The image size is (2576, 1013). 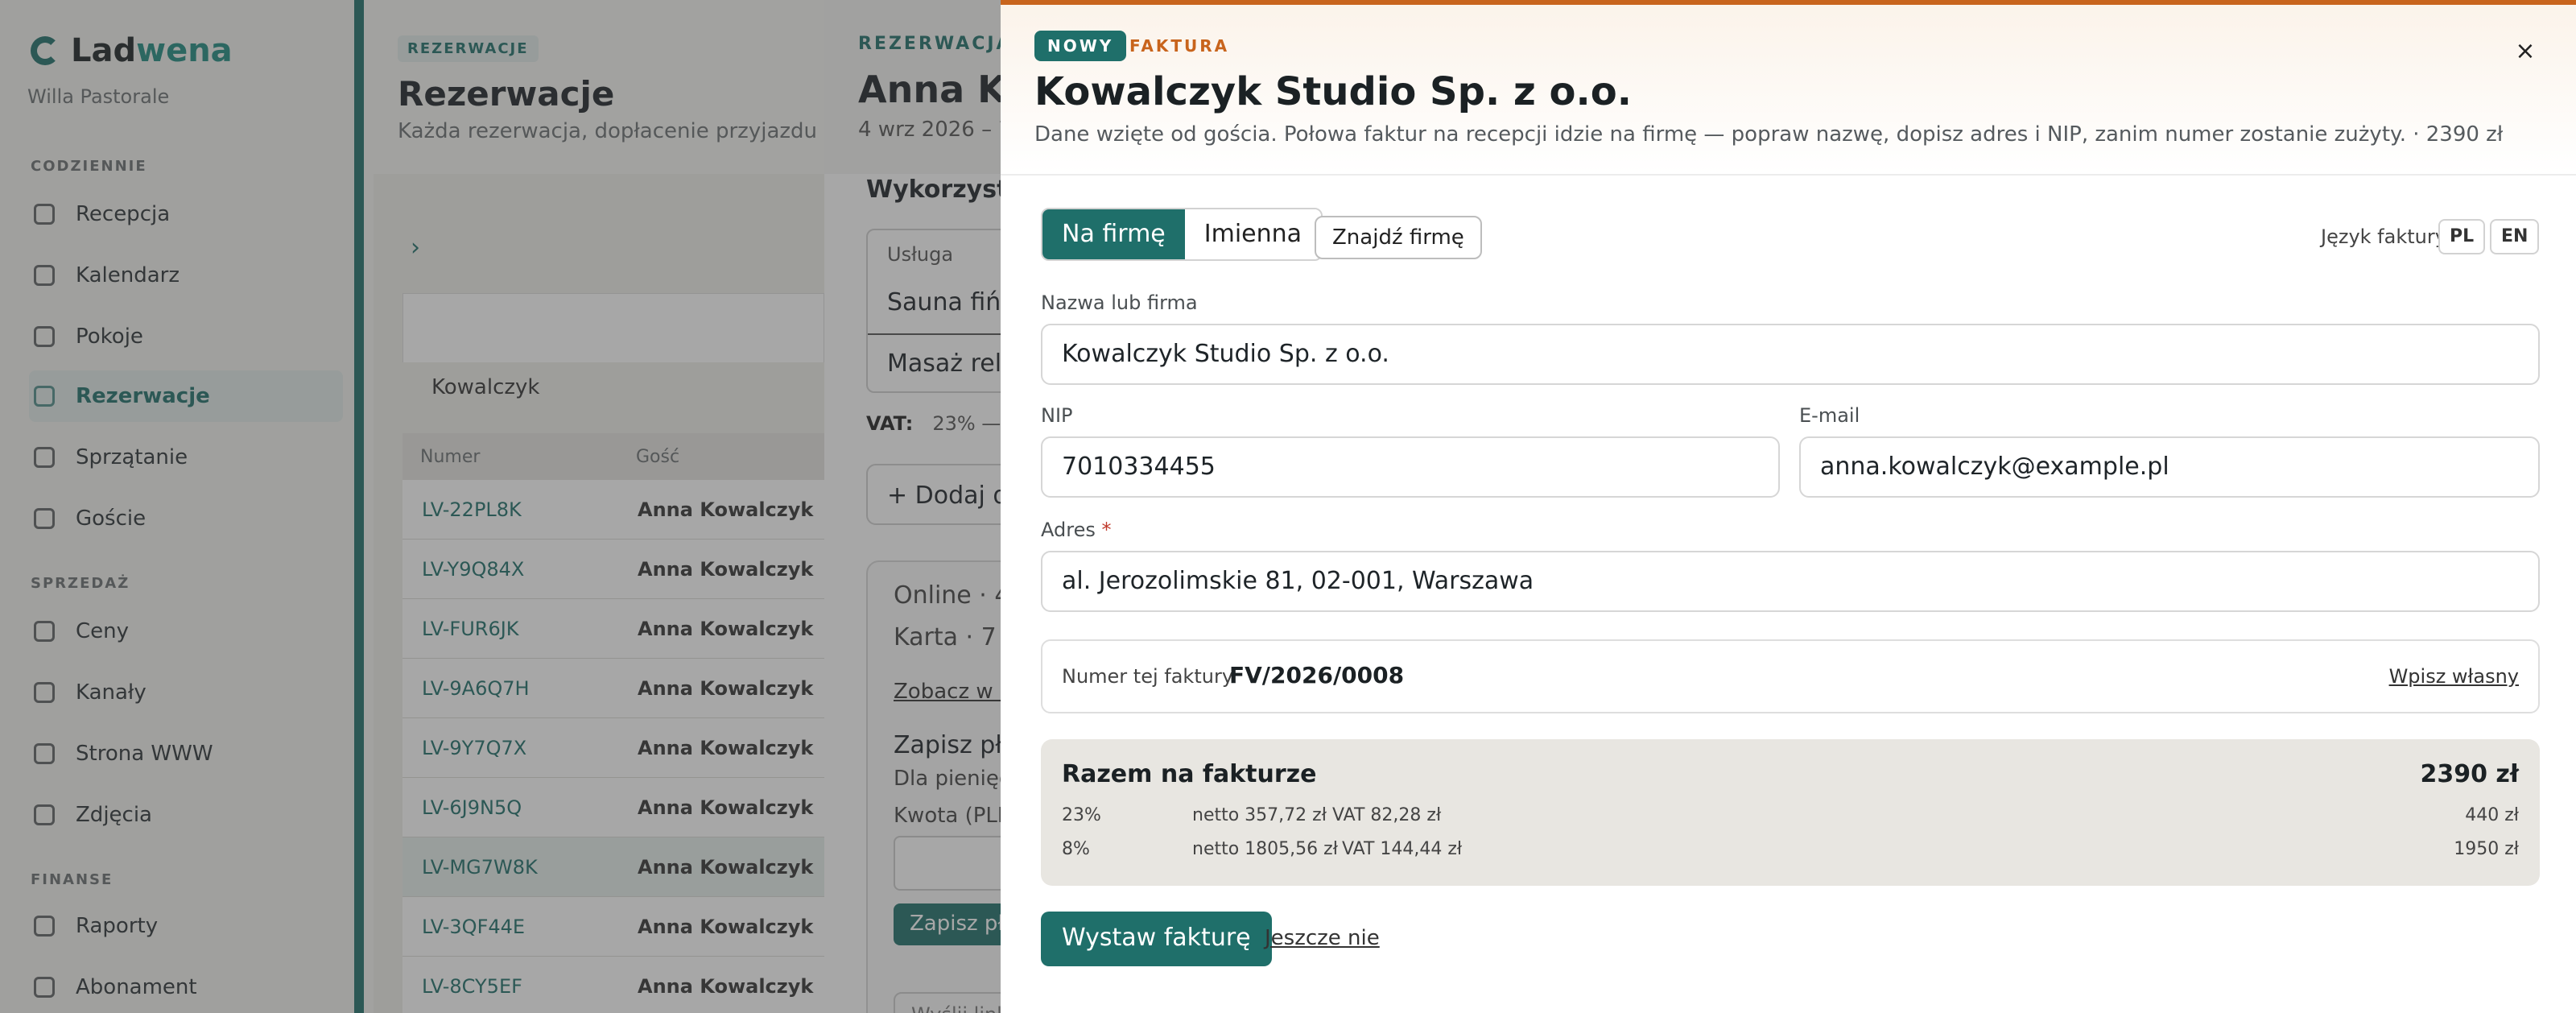 What do you see at coordinates (1119, 302) in the screenshot?
I see `name-field-label: Nazwa lub firma` at bounding box center [1119, 302].